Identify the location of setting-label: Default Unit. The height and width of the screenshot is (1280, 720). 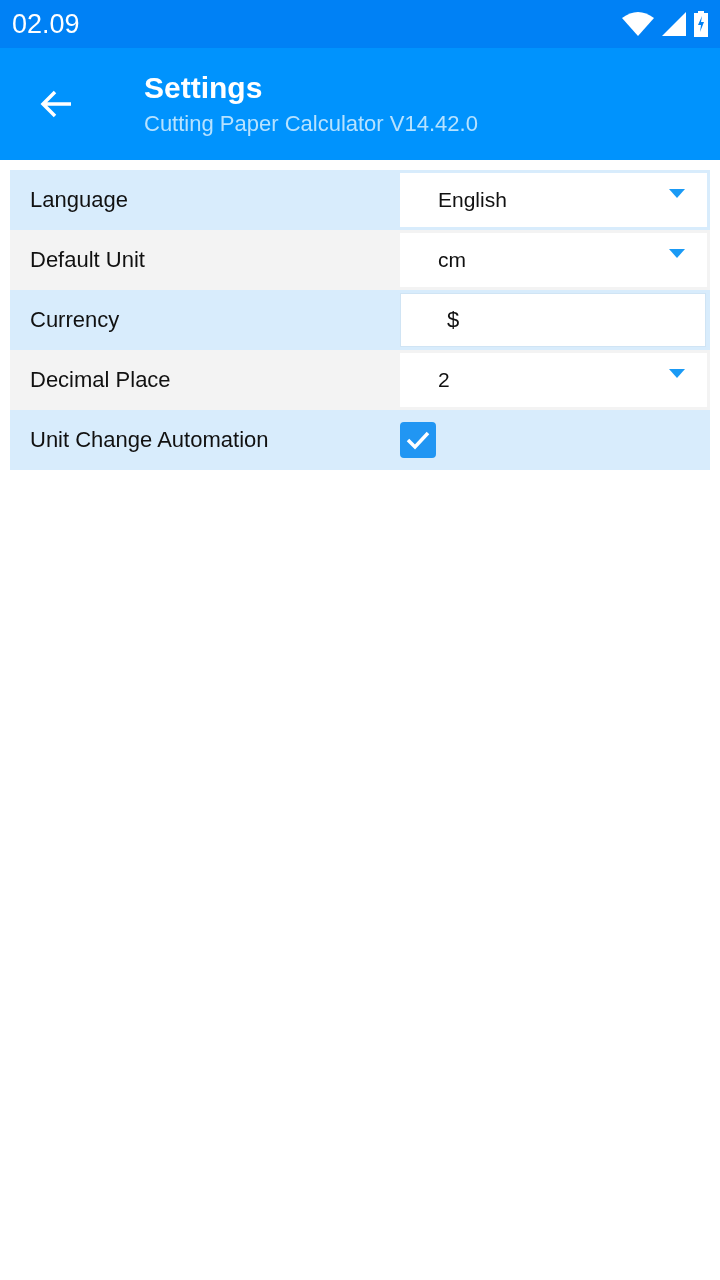
(87, 260).